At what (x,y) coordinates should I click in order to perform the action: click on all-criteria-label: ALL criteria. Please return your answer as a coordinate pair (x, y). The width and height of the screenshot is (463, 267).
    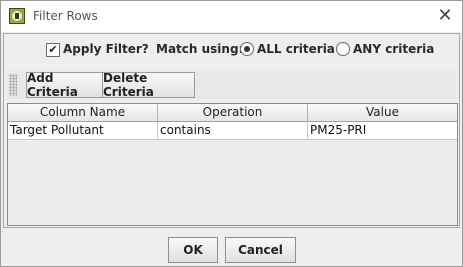
    Looking at the image, I should click on (296, 49).